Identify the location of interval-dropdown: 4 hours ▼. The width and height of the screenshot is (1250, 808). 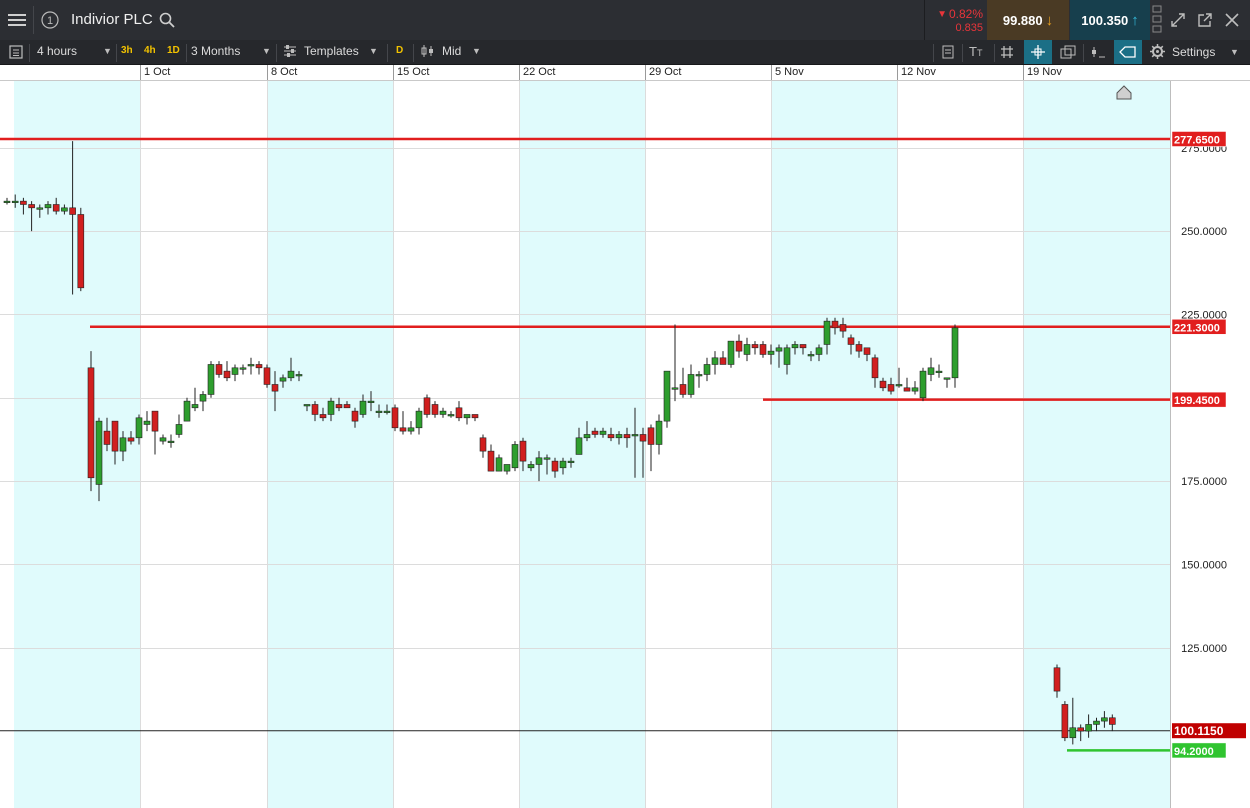
(75, 51).